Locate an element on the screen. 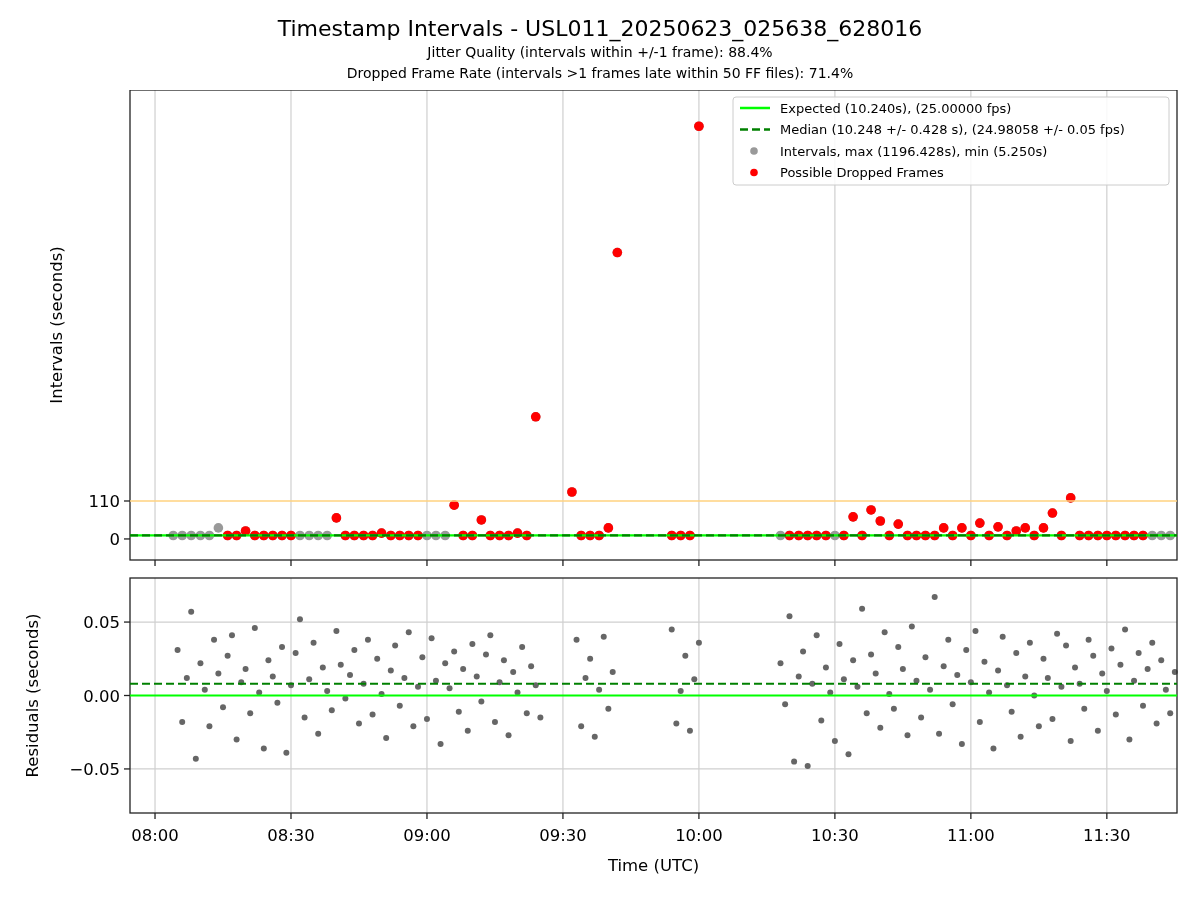 This screenshot has width=1200, height=900. tick-label: 09:30 is located at coordinates (563, 835).